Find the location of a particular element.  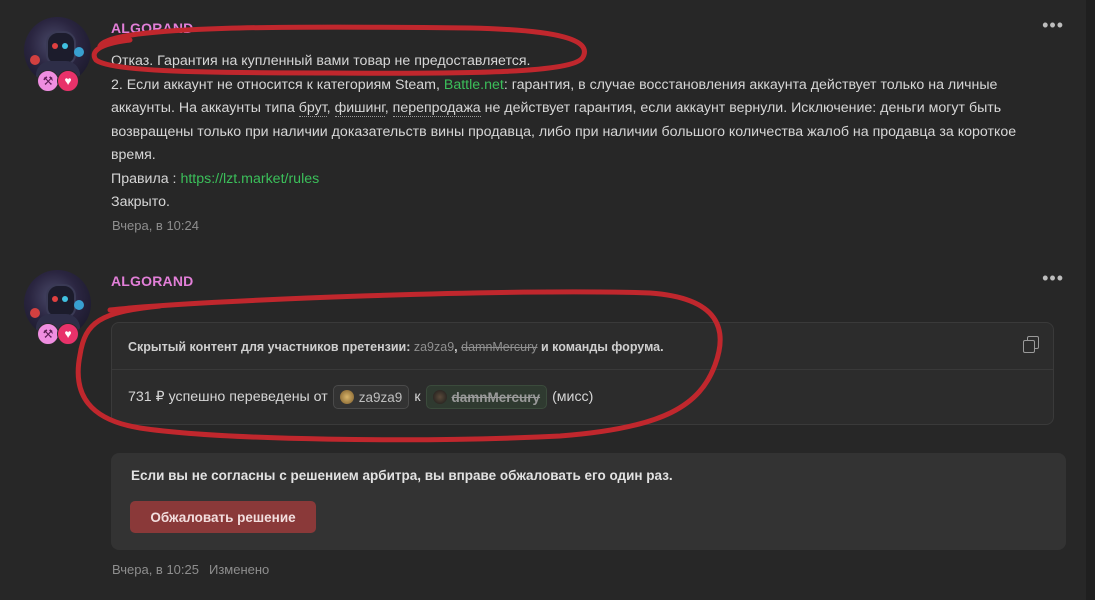

post-timestamp: Вчера, в 10:25 Изменено is located at coordinates (190, 569).